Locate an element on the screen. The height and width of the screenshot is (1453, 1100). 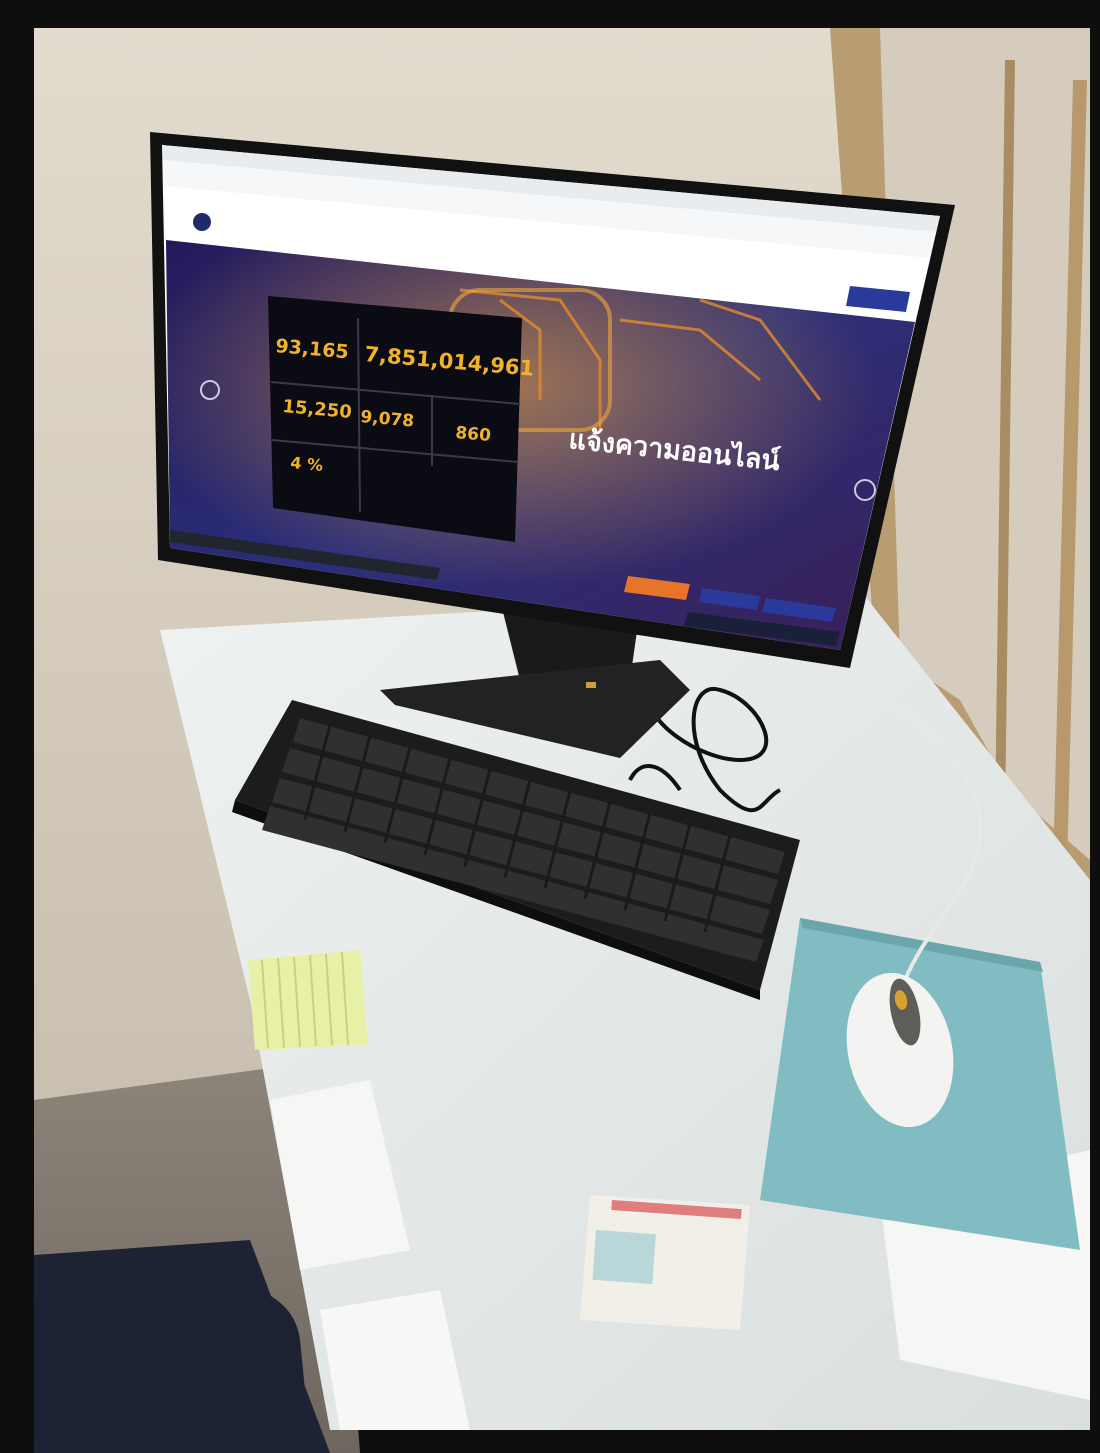
chair is located at coordinates (172, 1358).